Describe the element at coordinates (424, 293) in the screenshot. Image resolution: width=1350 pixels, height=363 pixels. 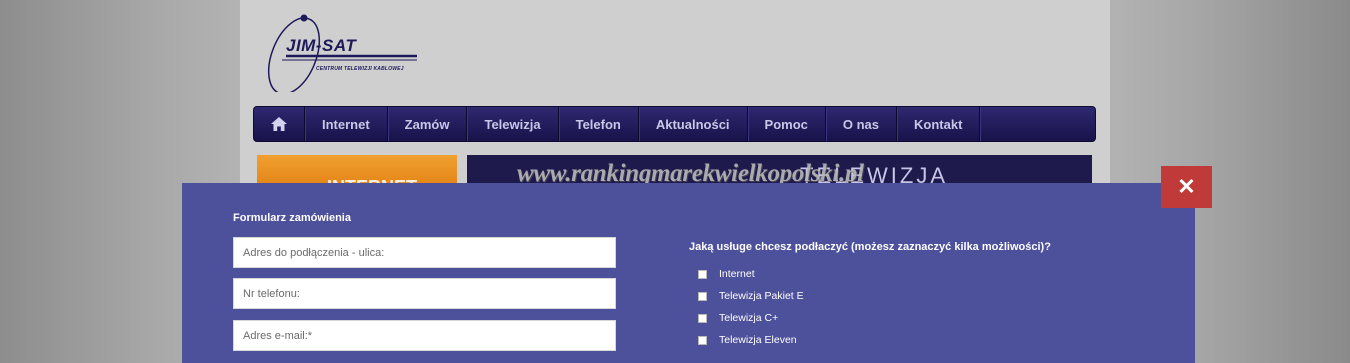
I see `phone-input` at that location.